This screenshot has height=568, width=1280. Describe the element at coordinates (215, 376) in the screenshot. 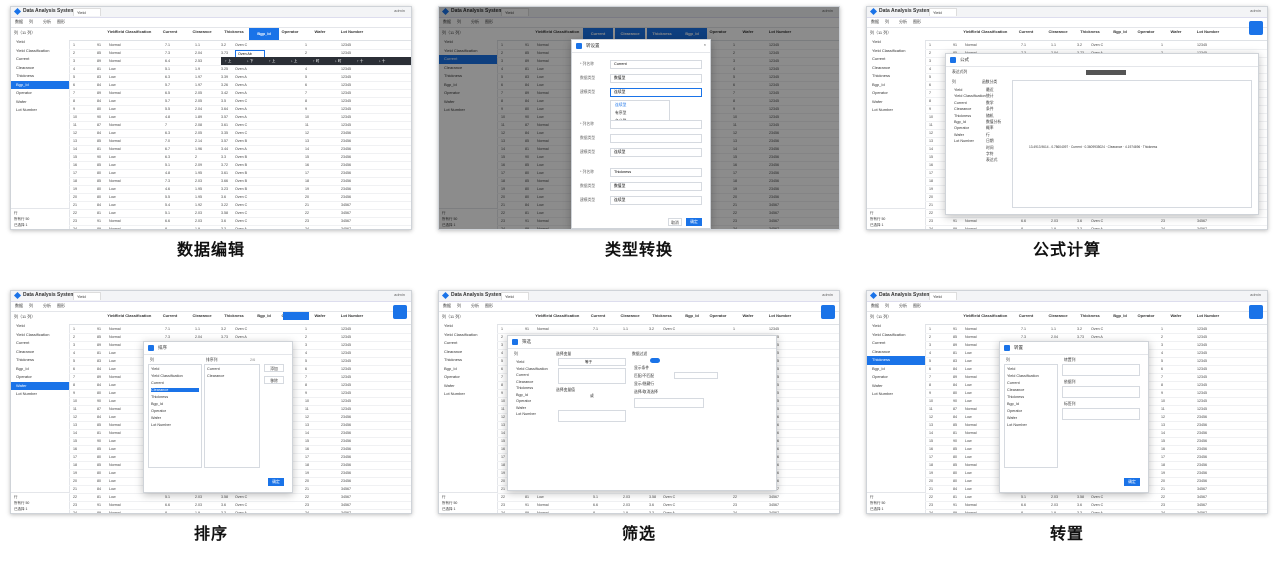

I see `sort-list-item: Clearance` at that location.